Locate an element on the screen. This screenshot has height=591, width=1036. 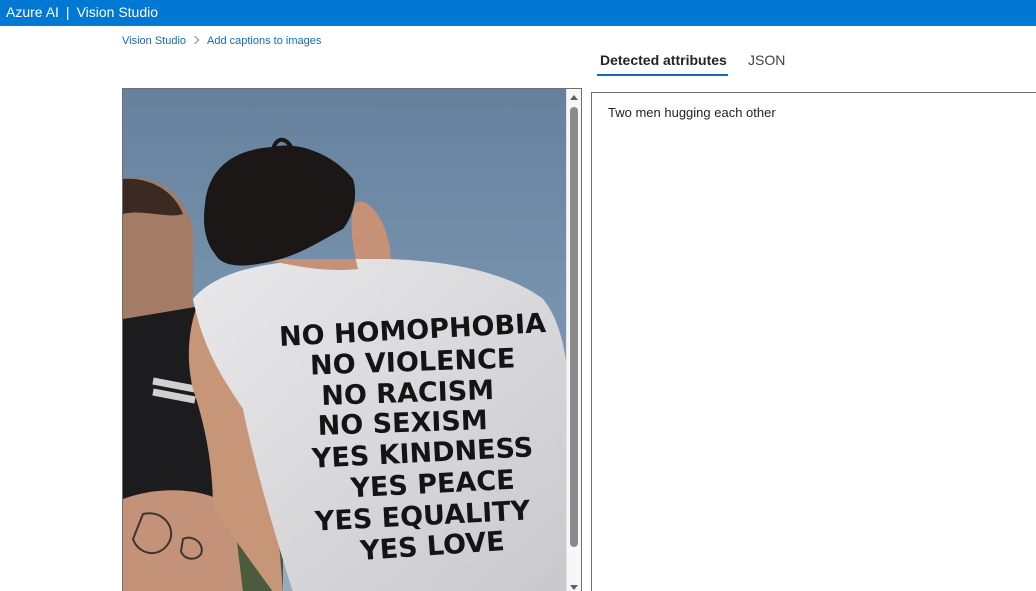
scroll-thumb is located at coordinates (574, 327).